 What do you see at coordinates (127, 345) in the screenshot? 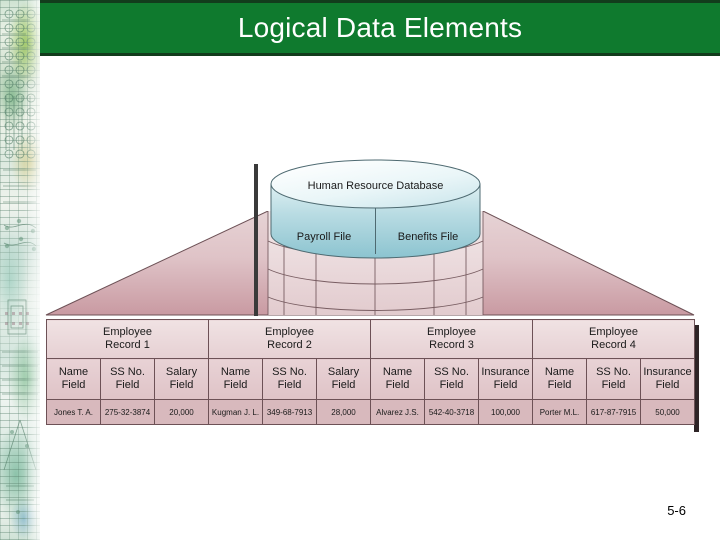
I see `record-header-line2: Record 1` at bounding box center [127, 345].